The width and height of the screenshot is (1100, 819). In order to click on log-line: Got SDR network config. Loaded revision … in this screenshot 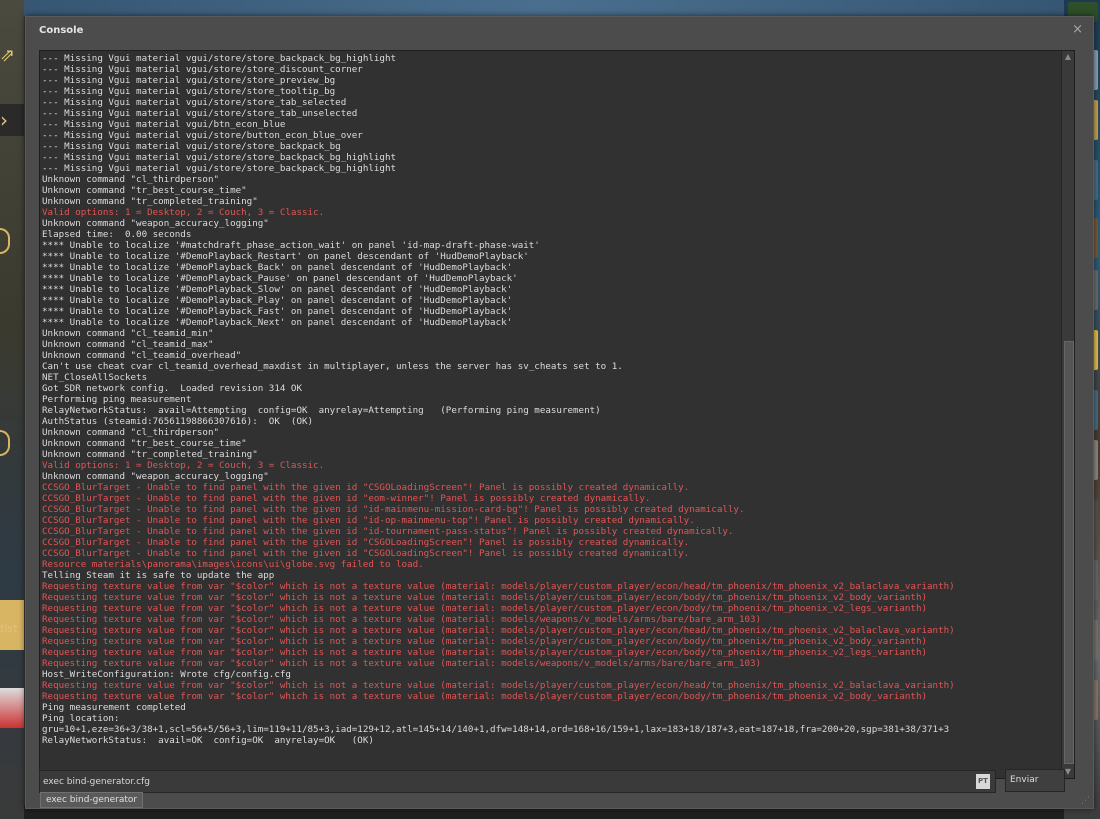, I will do `click(172, 388)`.